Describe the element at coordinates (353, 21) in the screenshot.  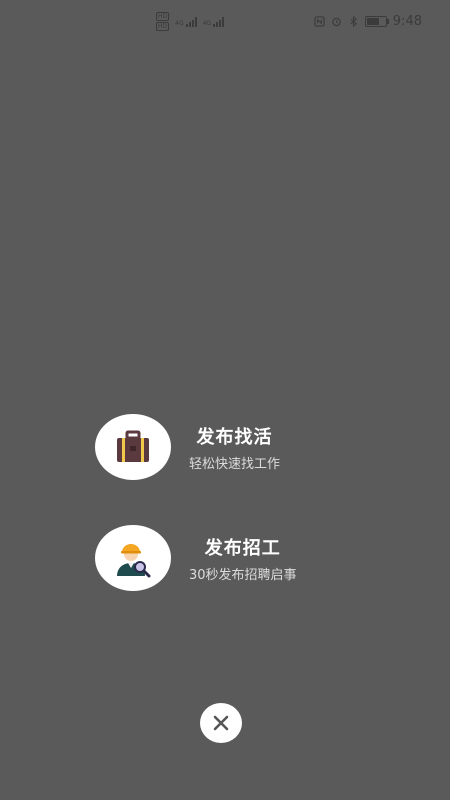
I see `bluetooth-icon` at that location.